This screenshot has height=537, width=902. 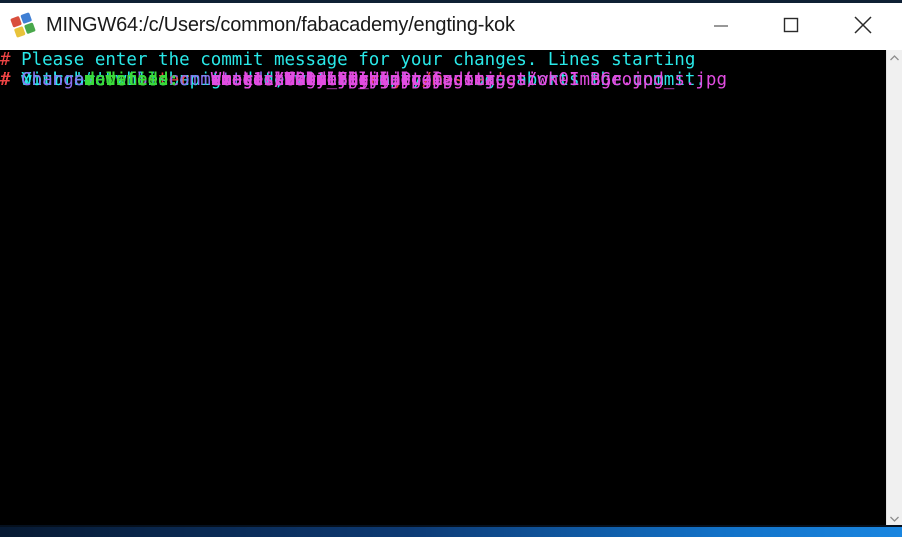 I want to click on terminal-text-segment: new file:, so click(x=147, y=80).